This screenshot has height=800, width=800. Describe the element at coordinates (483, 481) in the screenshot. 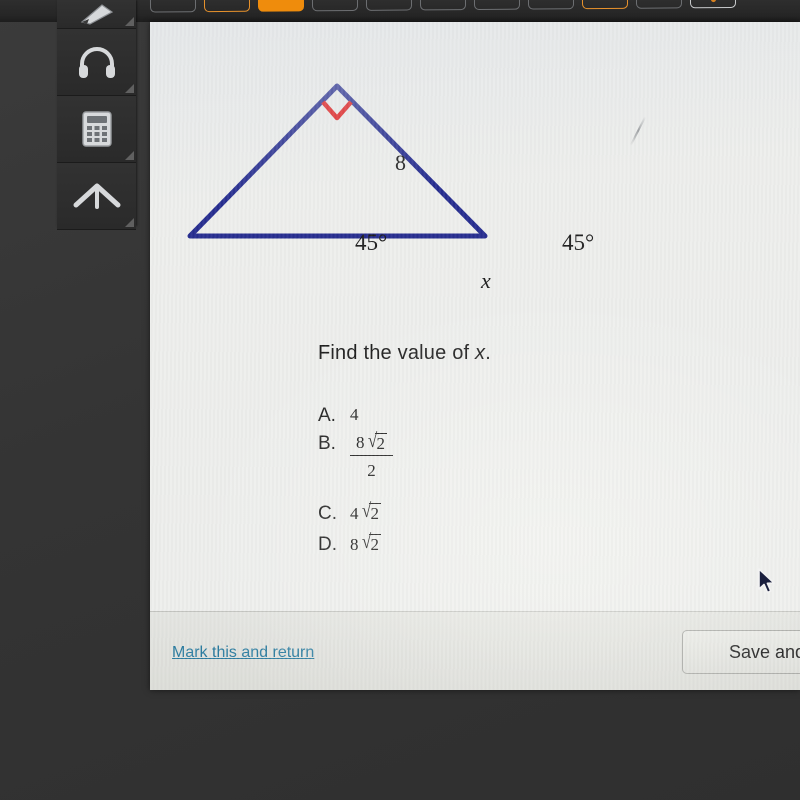

I see `answer-choice-list: A. 4 B. 8 √ 2 2 C. 4 √ 2 D. 8 √ 2` at that location.